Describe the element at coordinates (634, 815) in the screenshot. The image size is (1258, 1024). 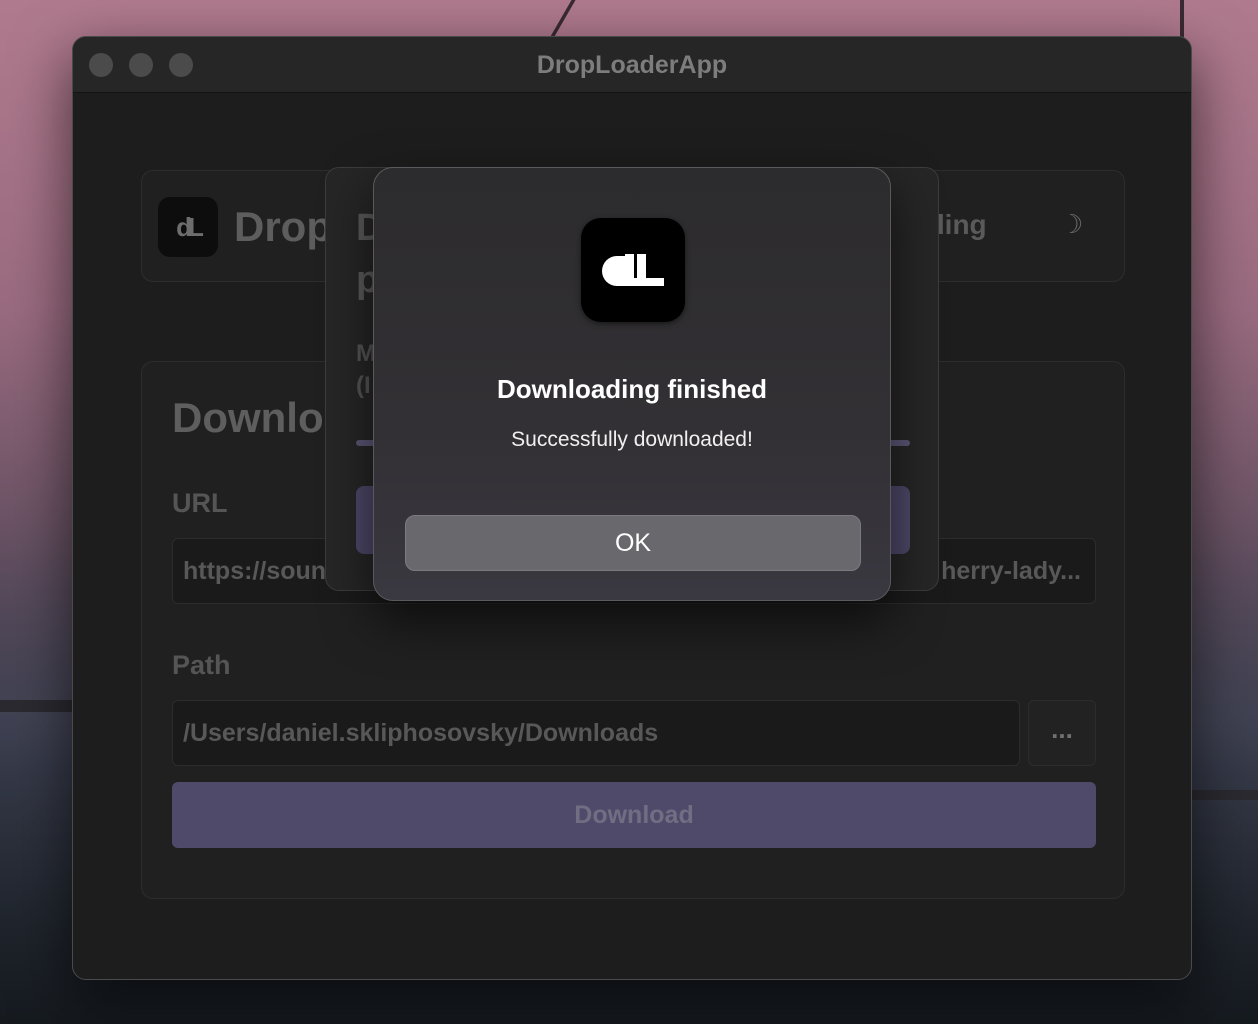
I see `download-button: Download` at that location.